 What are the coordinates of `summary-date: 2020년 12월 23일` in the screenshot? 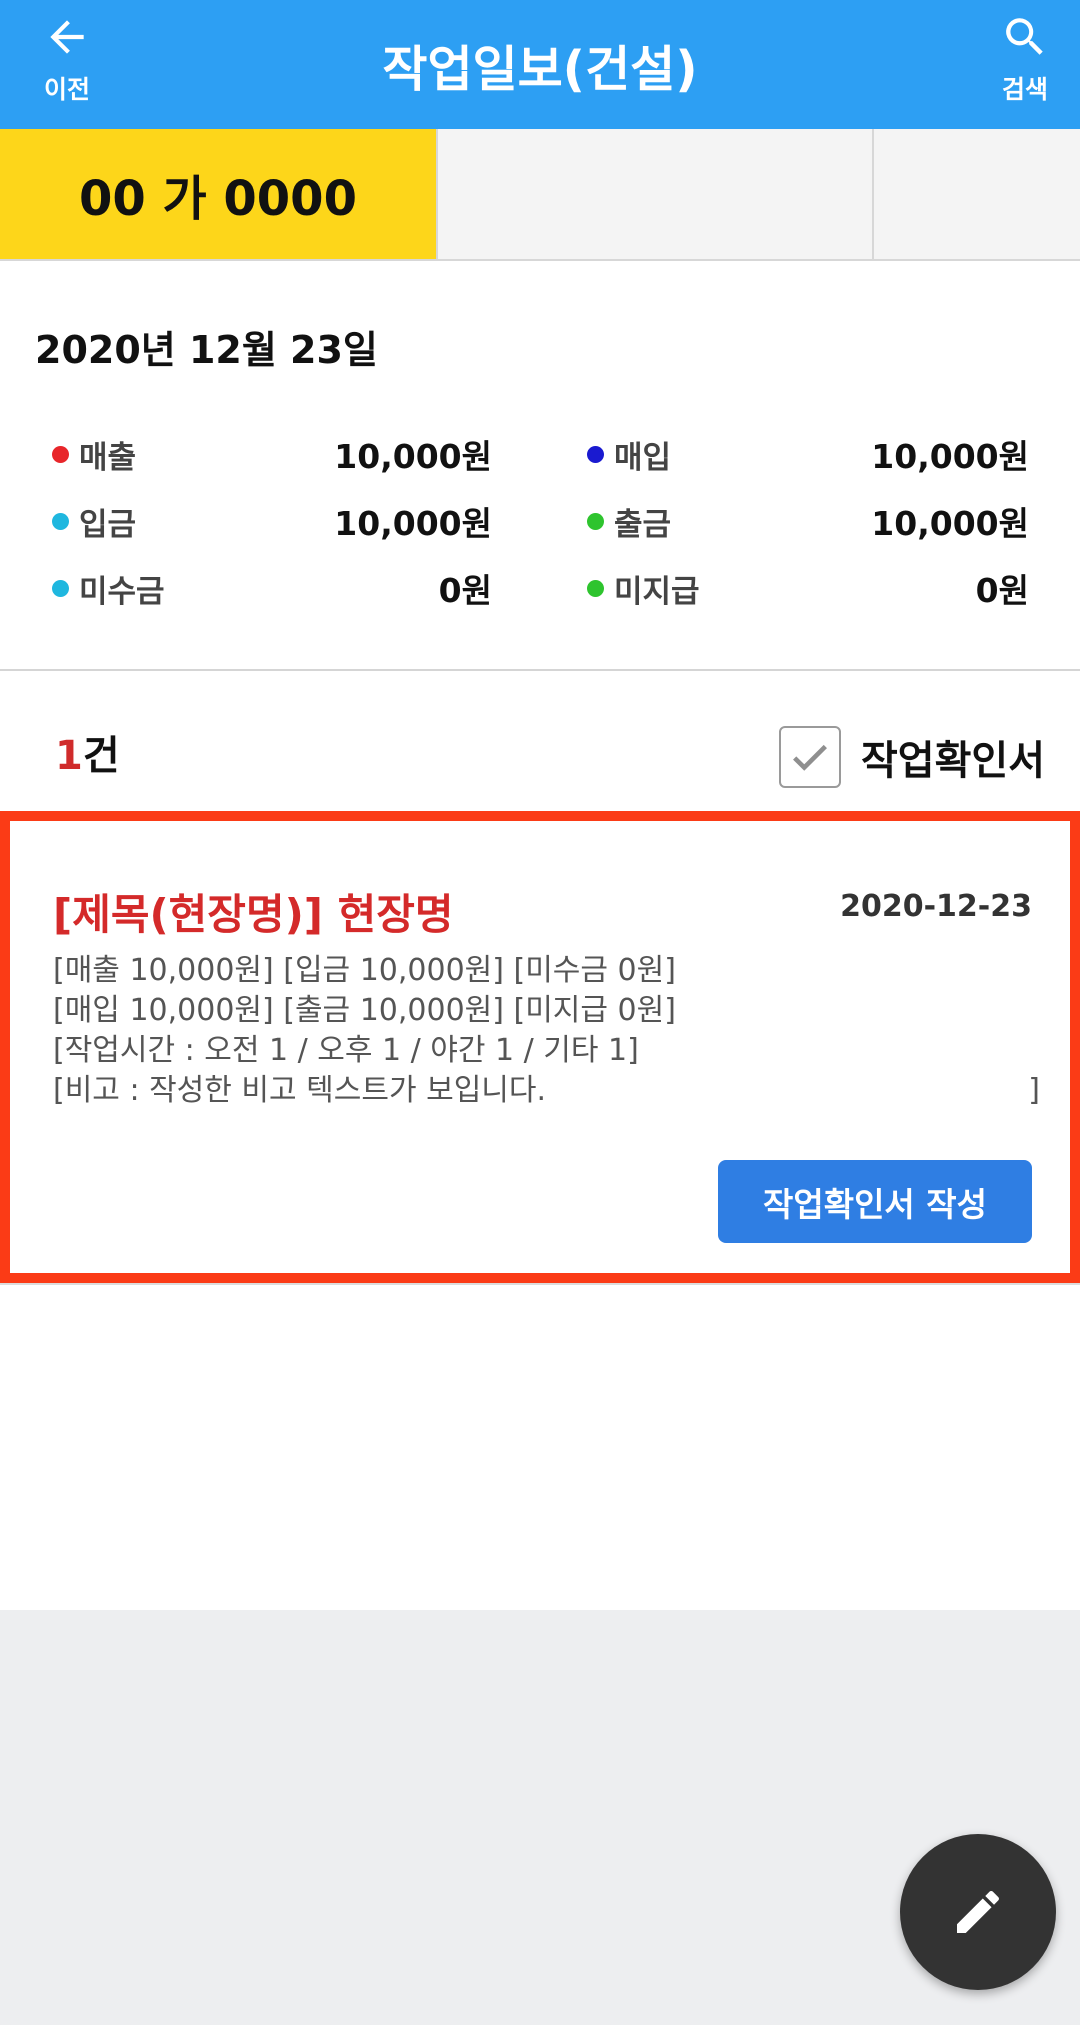 It's located at (206, 350).